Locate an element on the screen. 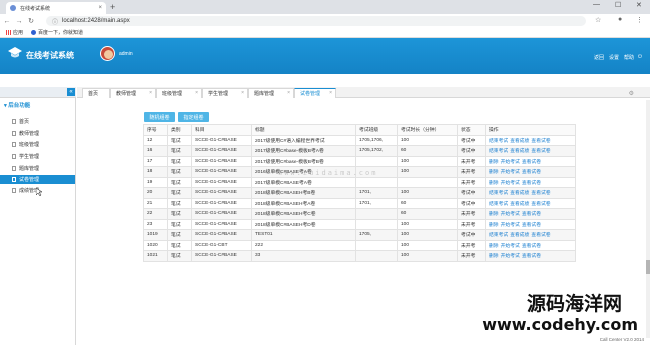 The image size is (650, 345). sidebar-item-teachers: 教师管理 is located at coordinates (37, 133).